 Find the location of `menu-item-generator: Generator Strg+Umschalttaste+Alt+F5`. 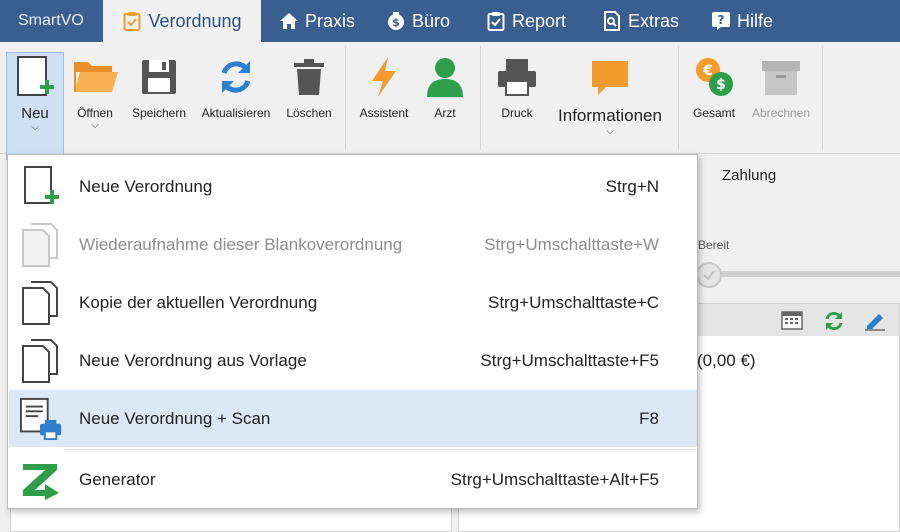

menu-item-generator: Generator Strg+Umschalttaste+Alt+F5 is located at coordinates (353, 479).